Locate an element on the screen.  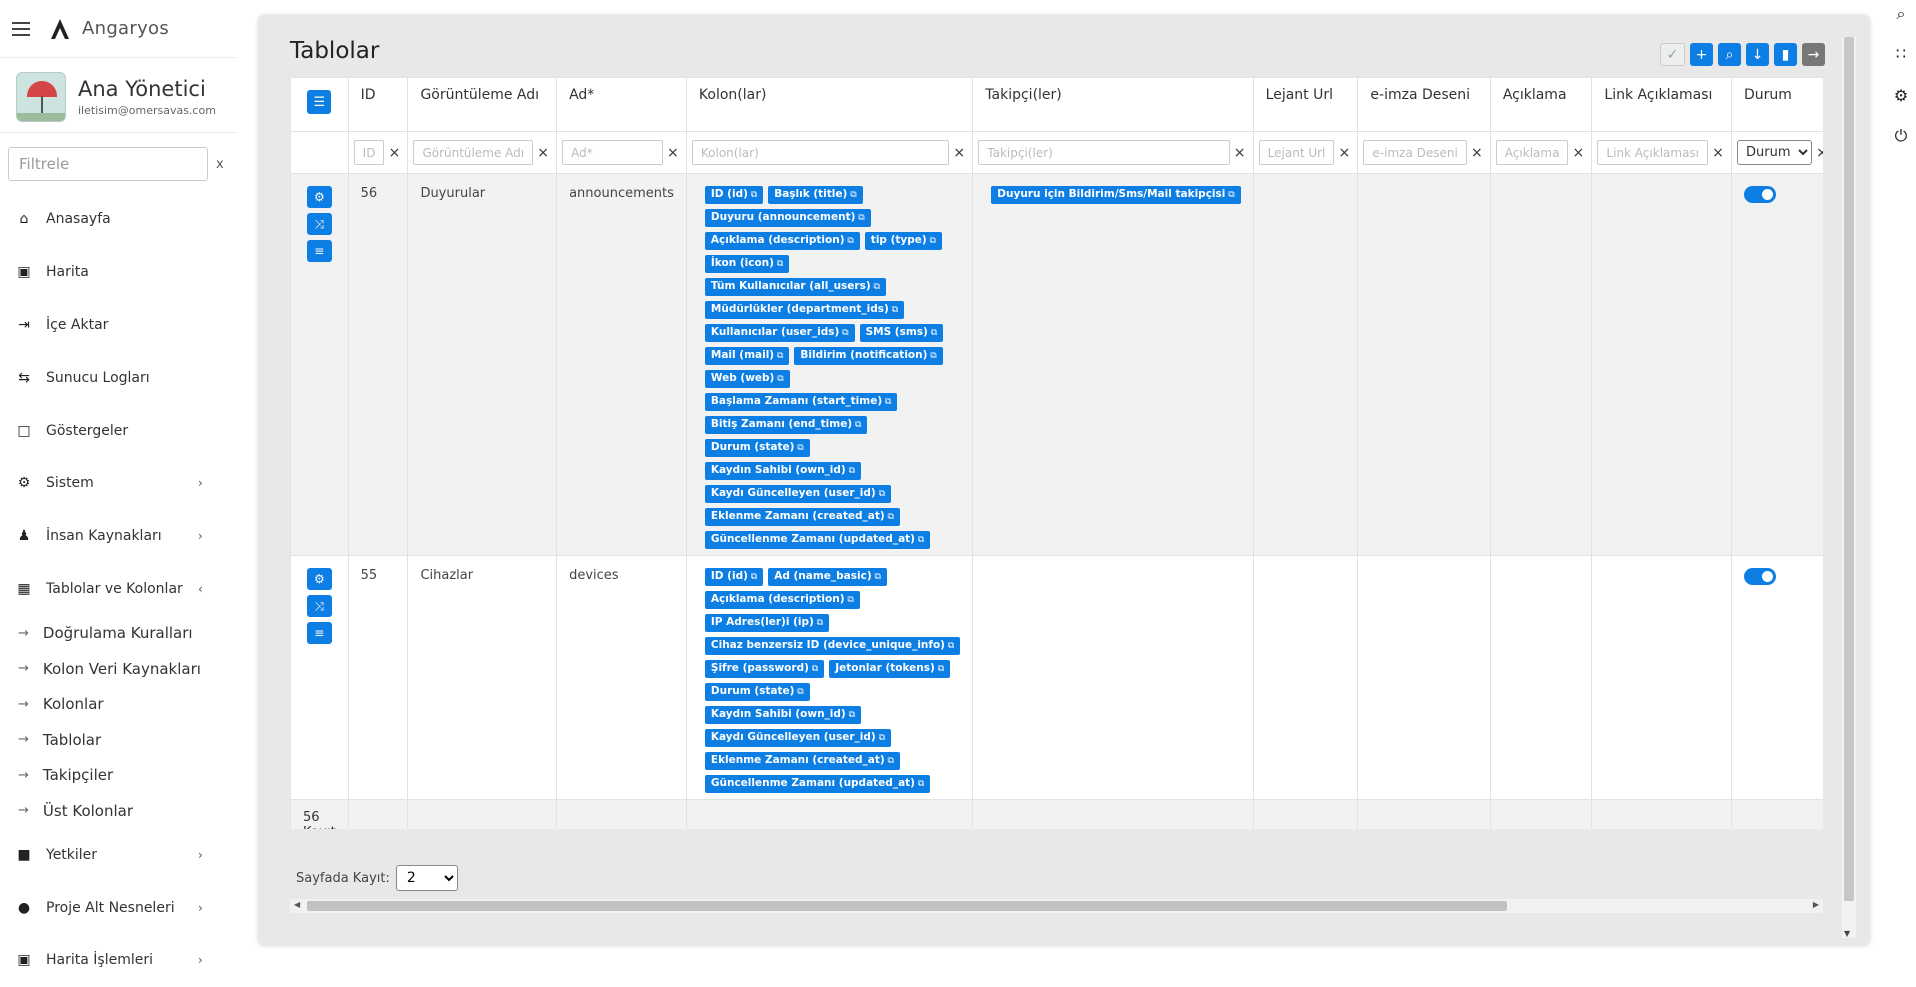
sidebar-item-lock: ■ Yetkiler › is located at coordinates (120, 854).